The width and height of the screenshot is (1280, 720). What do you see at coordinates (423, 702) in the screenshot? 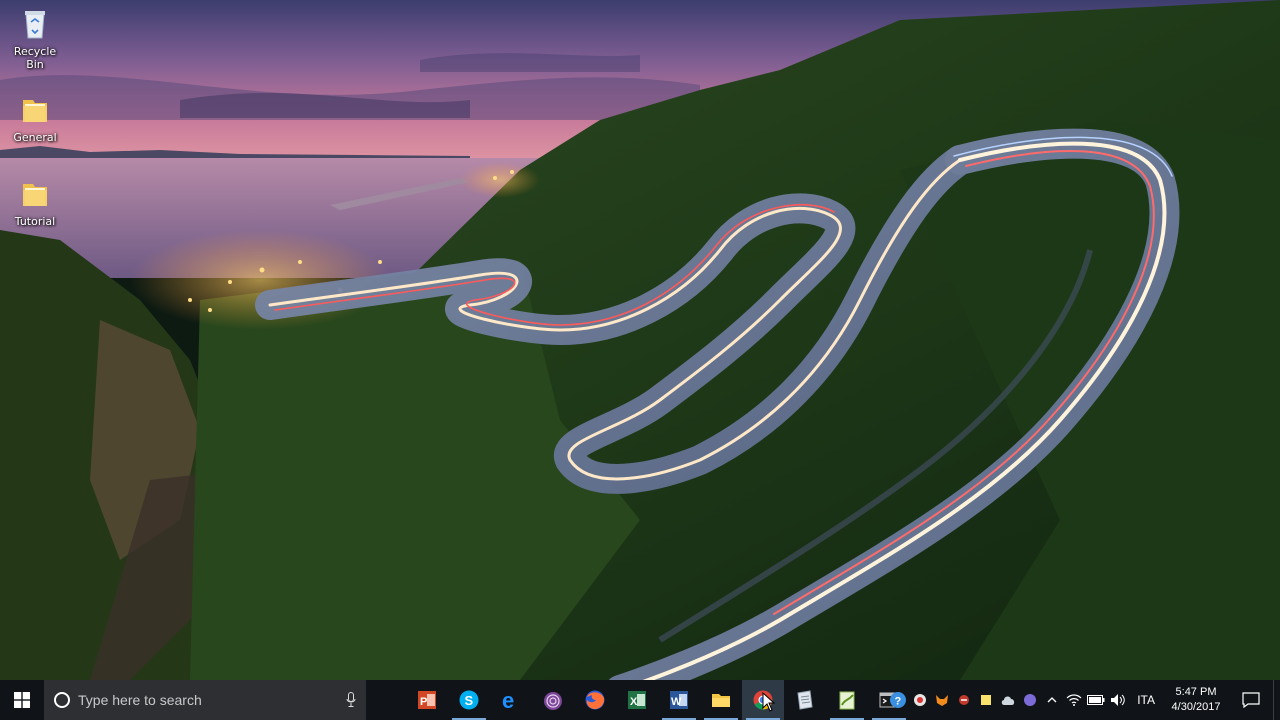
I see `svg-text: P` at bounding box center [423, 702].